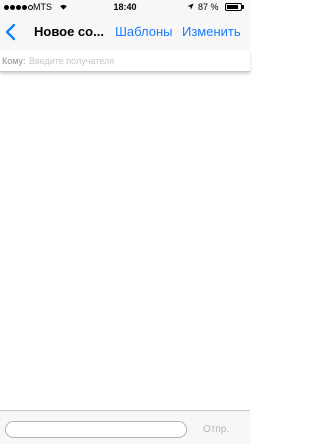 The height and width of the screenshot is (444, 320). Describe the element at coordinates (134, 61) in the screenshot. I see `recipient-input` at that location.